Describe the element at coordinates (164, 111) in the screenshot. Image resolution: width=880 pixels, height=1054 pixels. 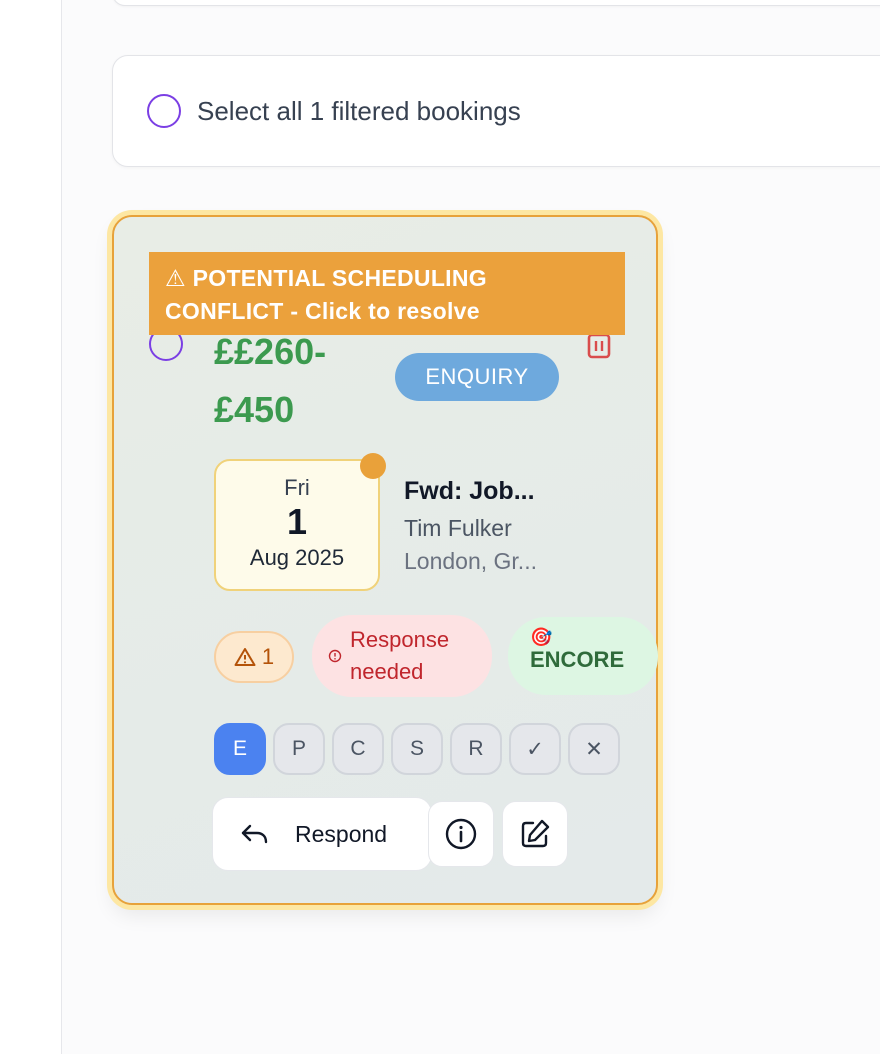
I see `select-all-radio` at that location.